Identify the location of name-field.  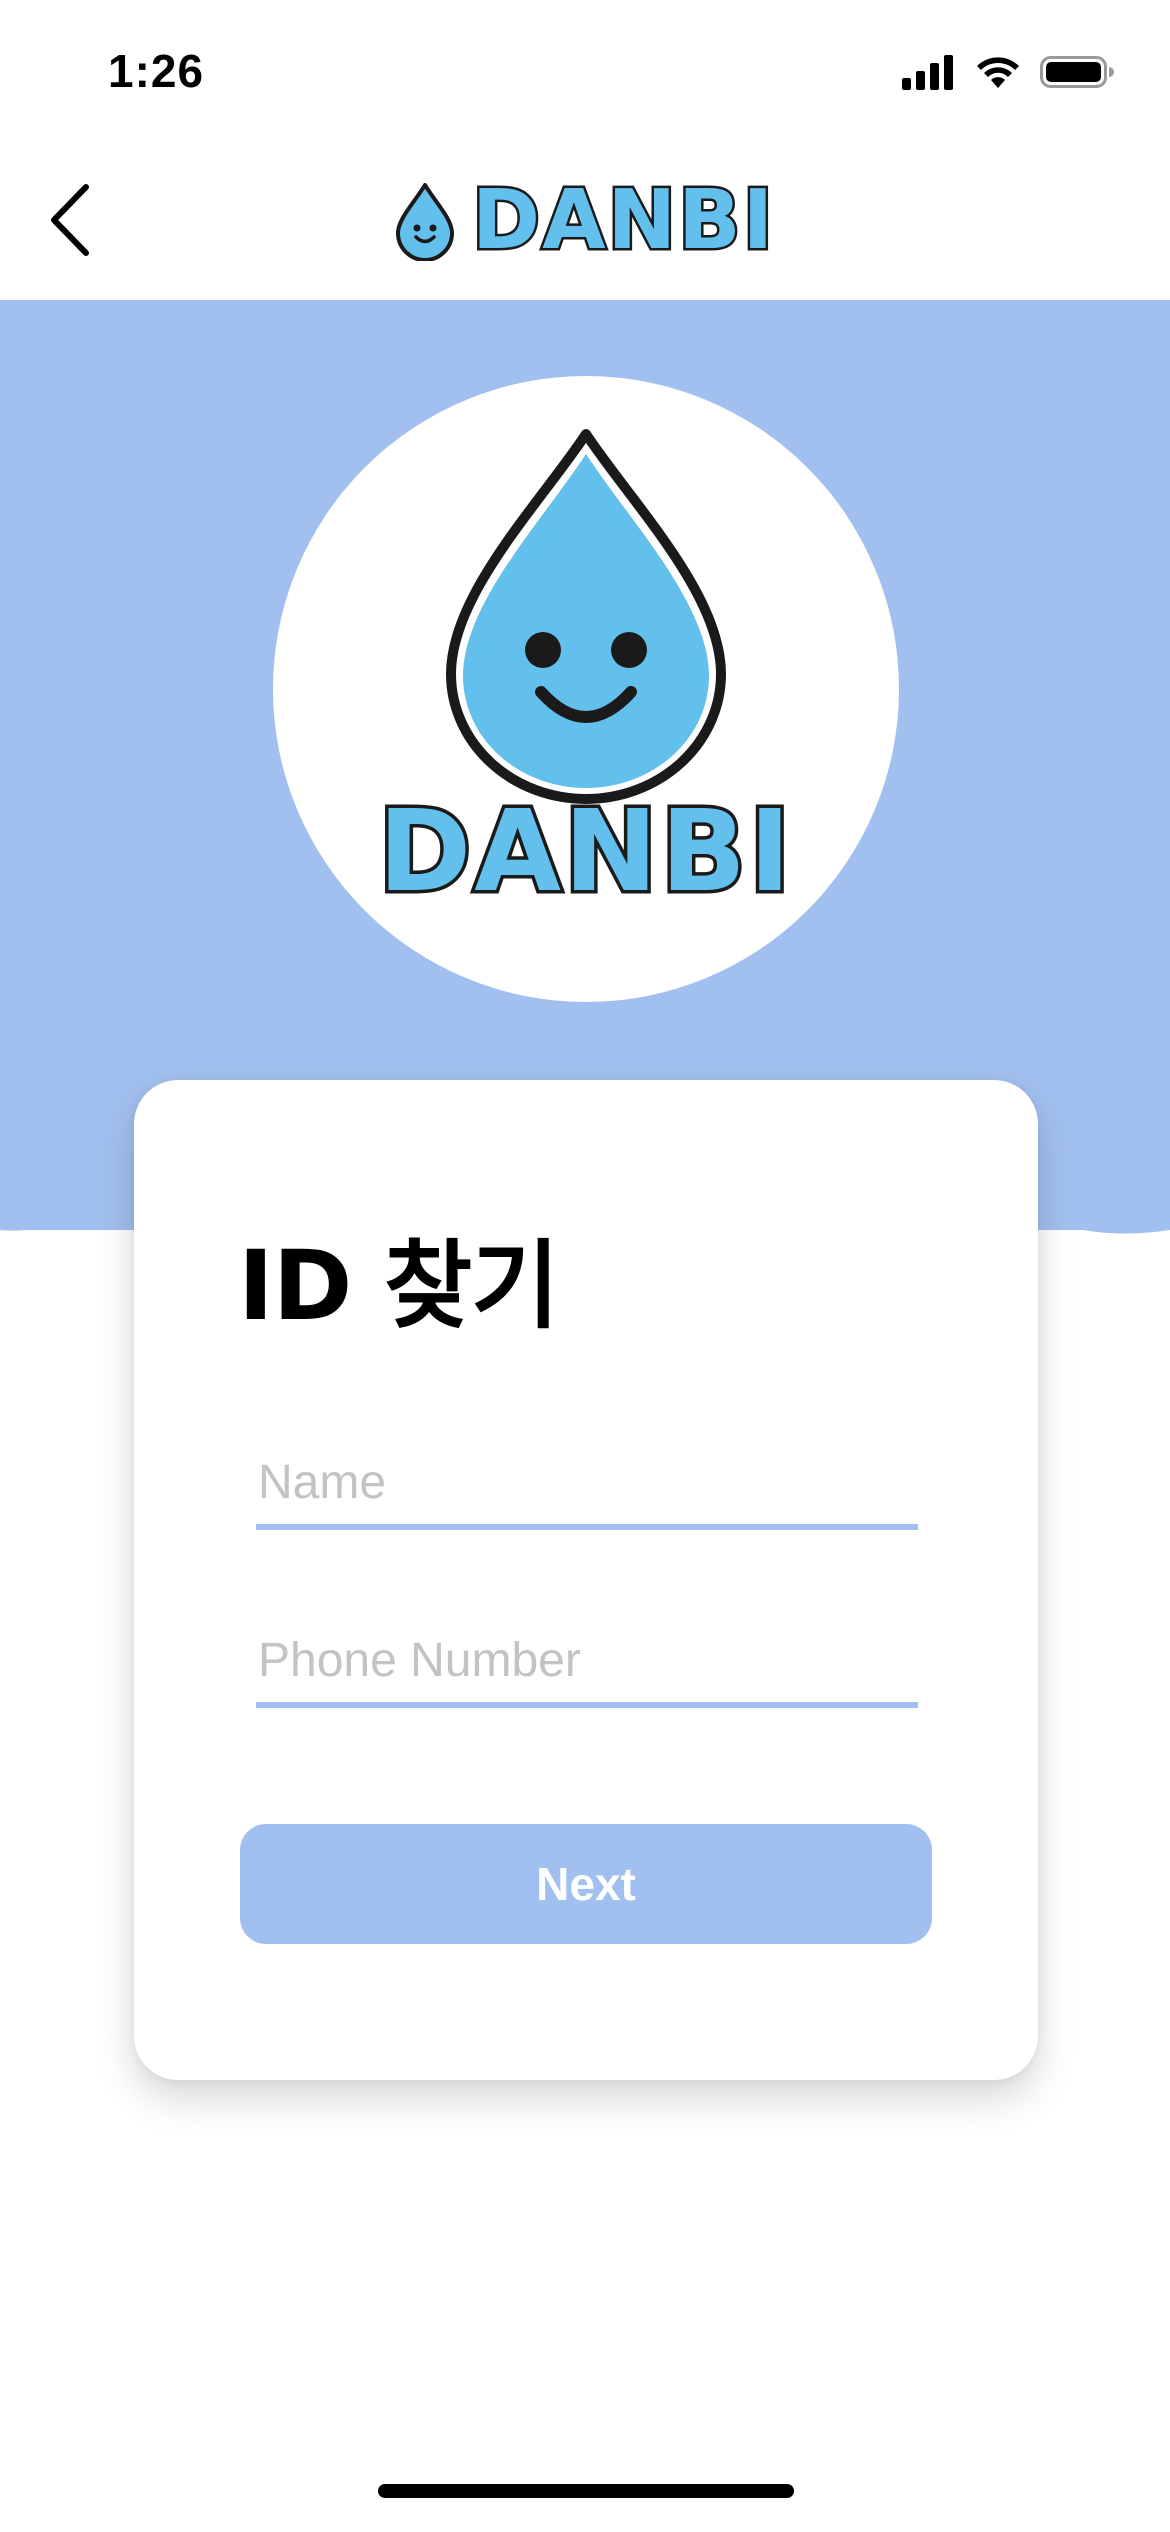
(587, 1485).